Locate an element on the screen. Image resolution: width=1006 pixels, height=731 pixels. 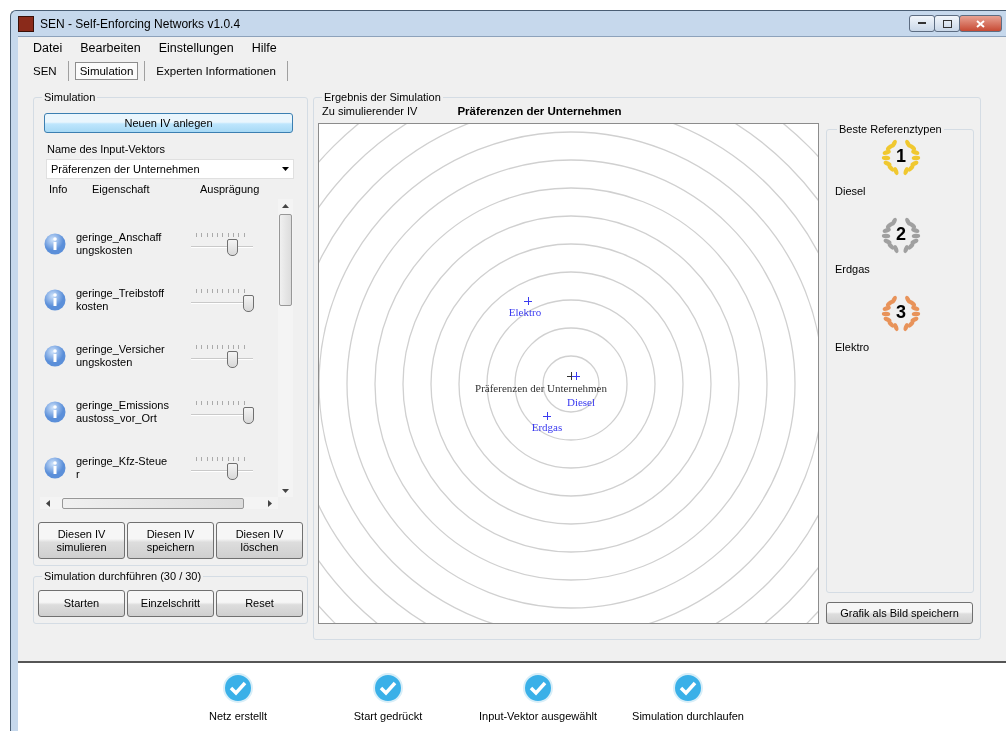
point-label: Elektro is located at coordinates (525, 312).